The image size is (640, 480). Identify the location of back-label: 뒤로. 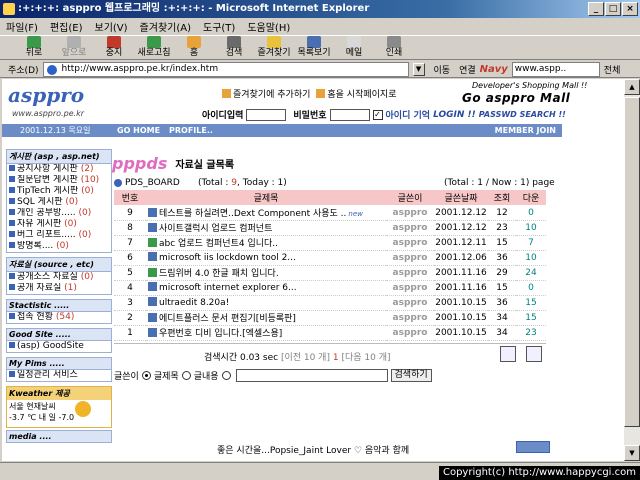
(34, 53).